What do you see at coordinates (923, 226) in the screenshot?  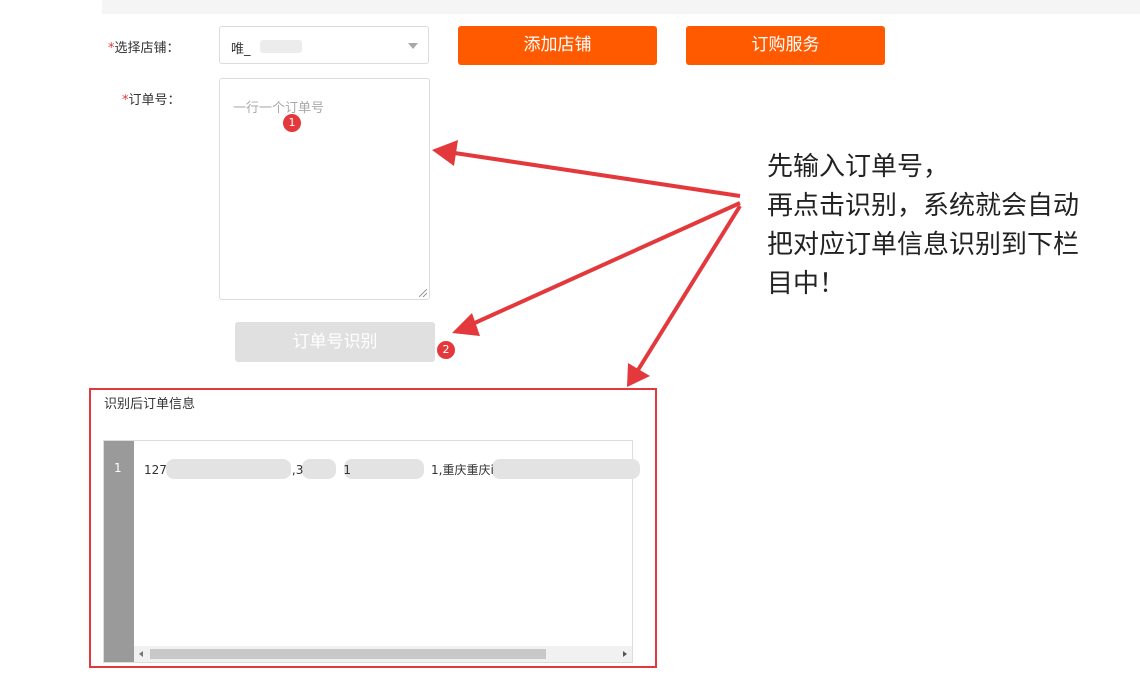 I see `annotation-text: 先输入订单号， 再点击识别，系统就会自动 把对应订单信息识别到下栏 目中！` at bounding box center [923, 226].